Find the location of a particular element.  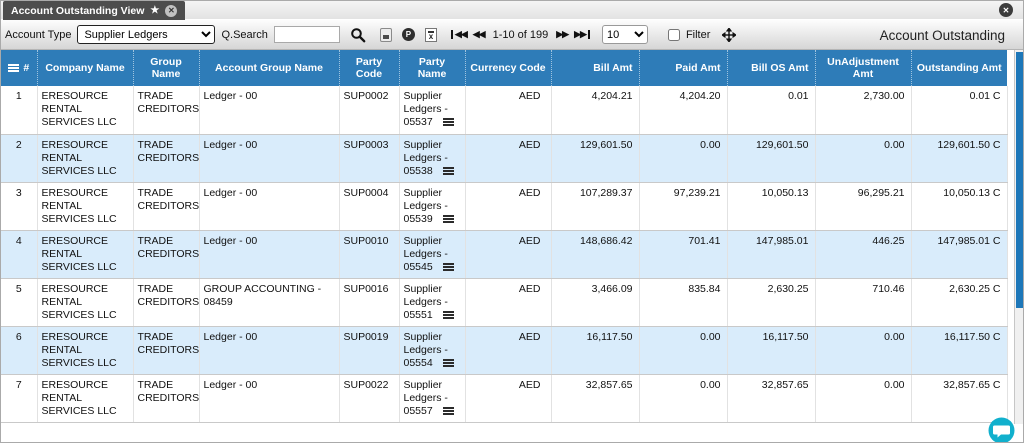

unadjustment-amt-cell: 710.46 is located at coordinates (863, 302).